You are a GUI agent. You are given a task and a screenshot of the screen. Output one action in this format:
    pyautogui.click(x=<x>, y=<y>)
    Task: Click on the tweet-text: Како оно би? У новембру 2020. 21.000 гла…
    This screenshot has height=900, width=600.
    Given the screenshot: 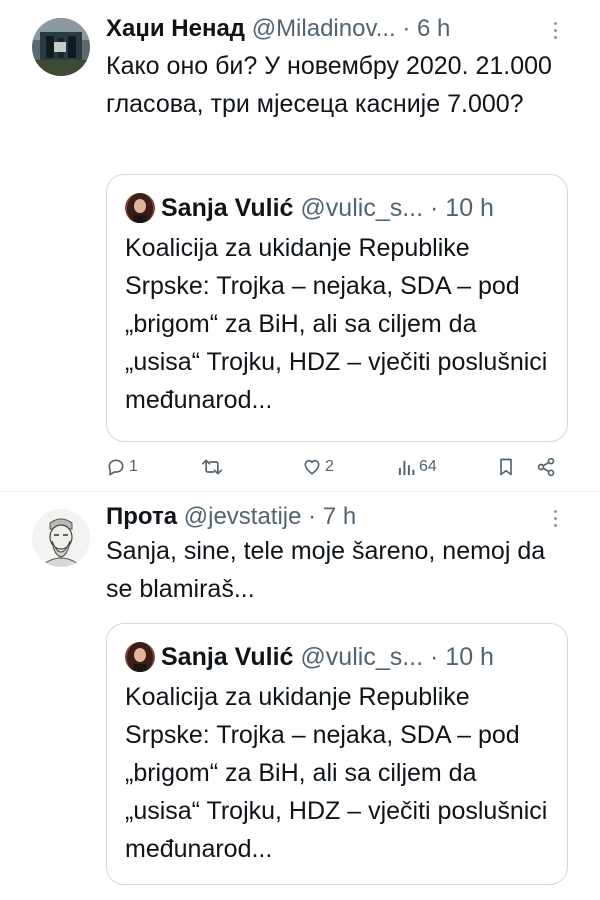 What is the action you would take?
    pyautogui.click(x=329, y=85)
    